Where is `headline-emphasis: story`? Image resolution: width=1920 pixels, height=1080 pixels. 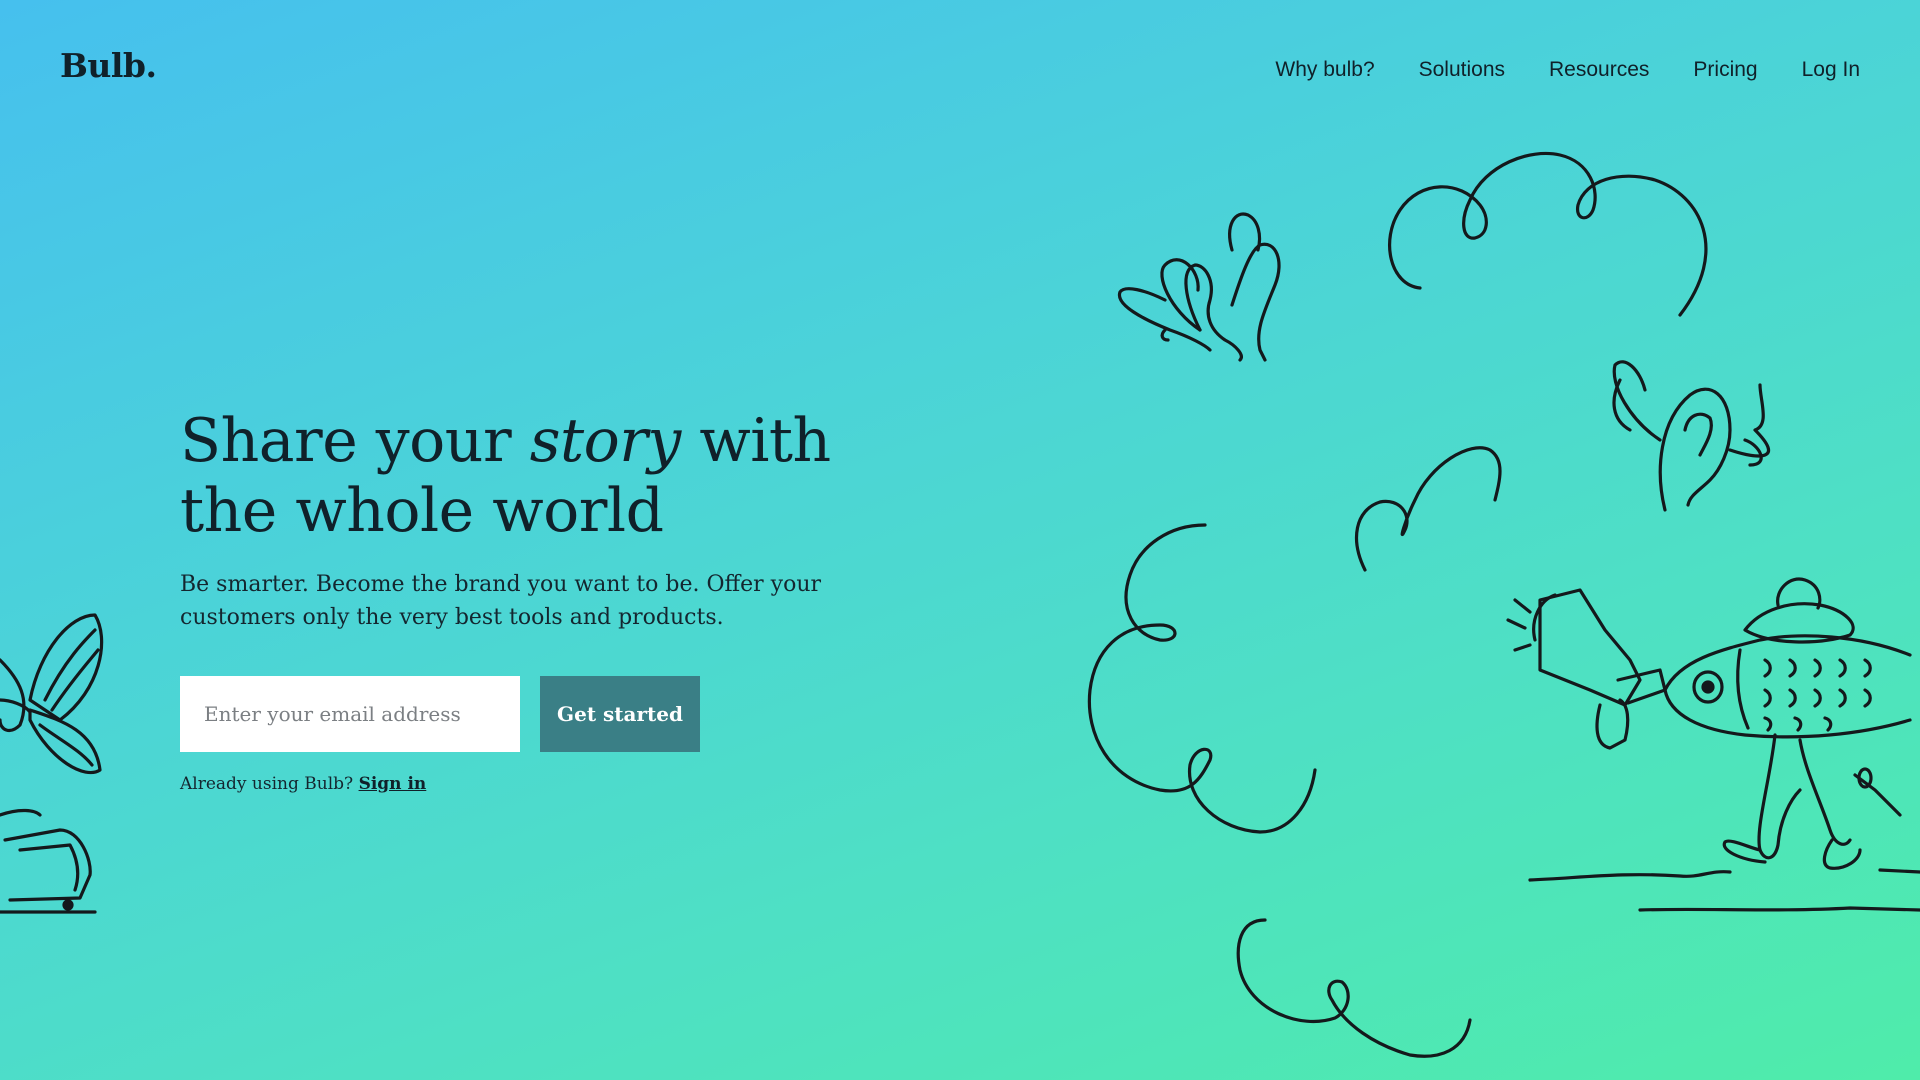 headline-emphasis: story is located at coordinates (605, 441).